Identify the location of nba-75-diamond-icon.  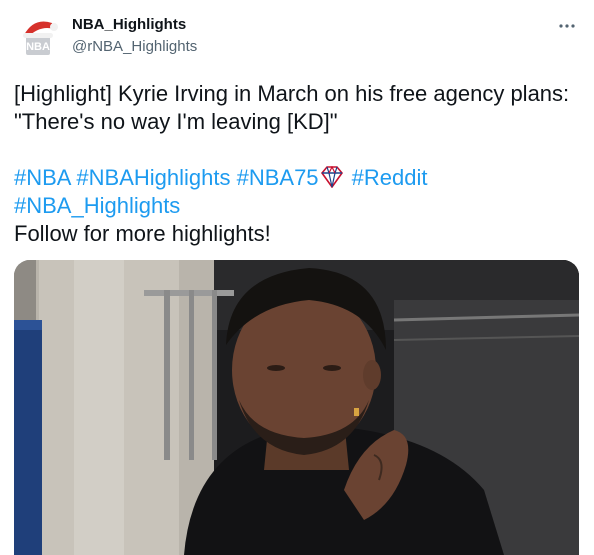
(331, 177).